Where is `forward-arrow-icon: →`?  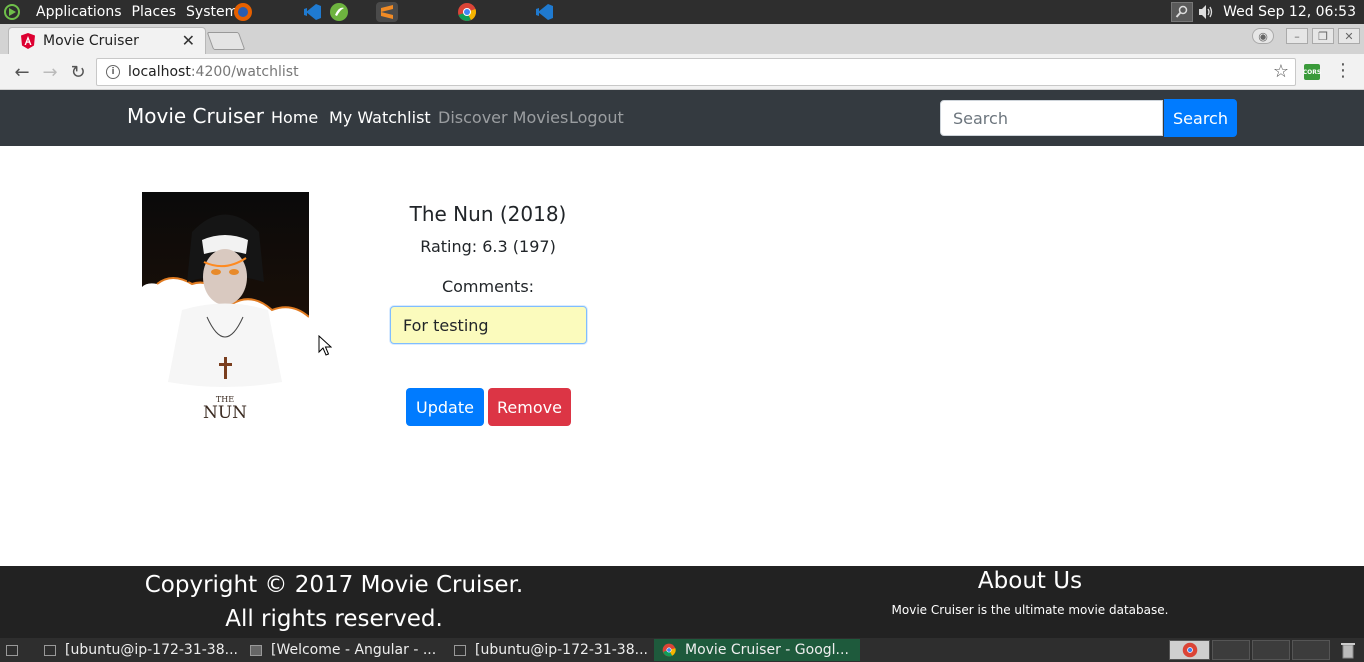
forward-arrow-icon: → is located at coordinates (50, 72).